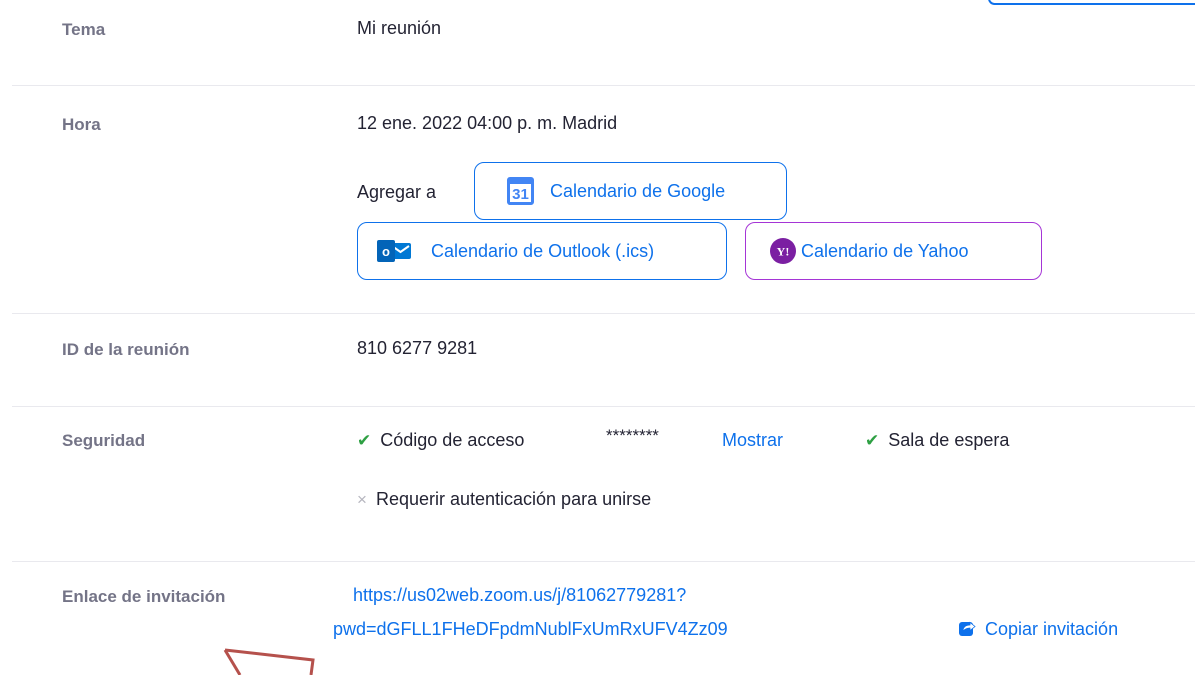  I want to click on invite-link-label: Enlace de invitación, so click(144, 596).